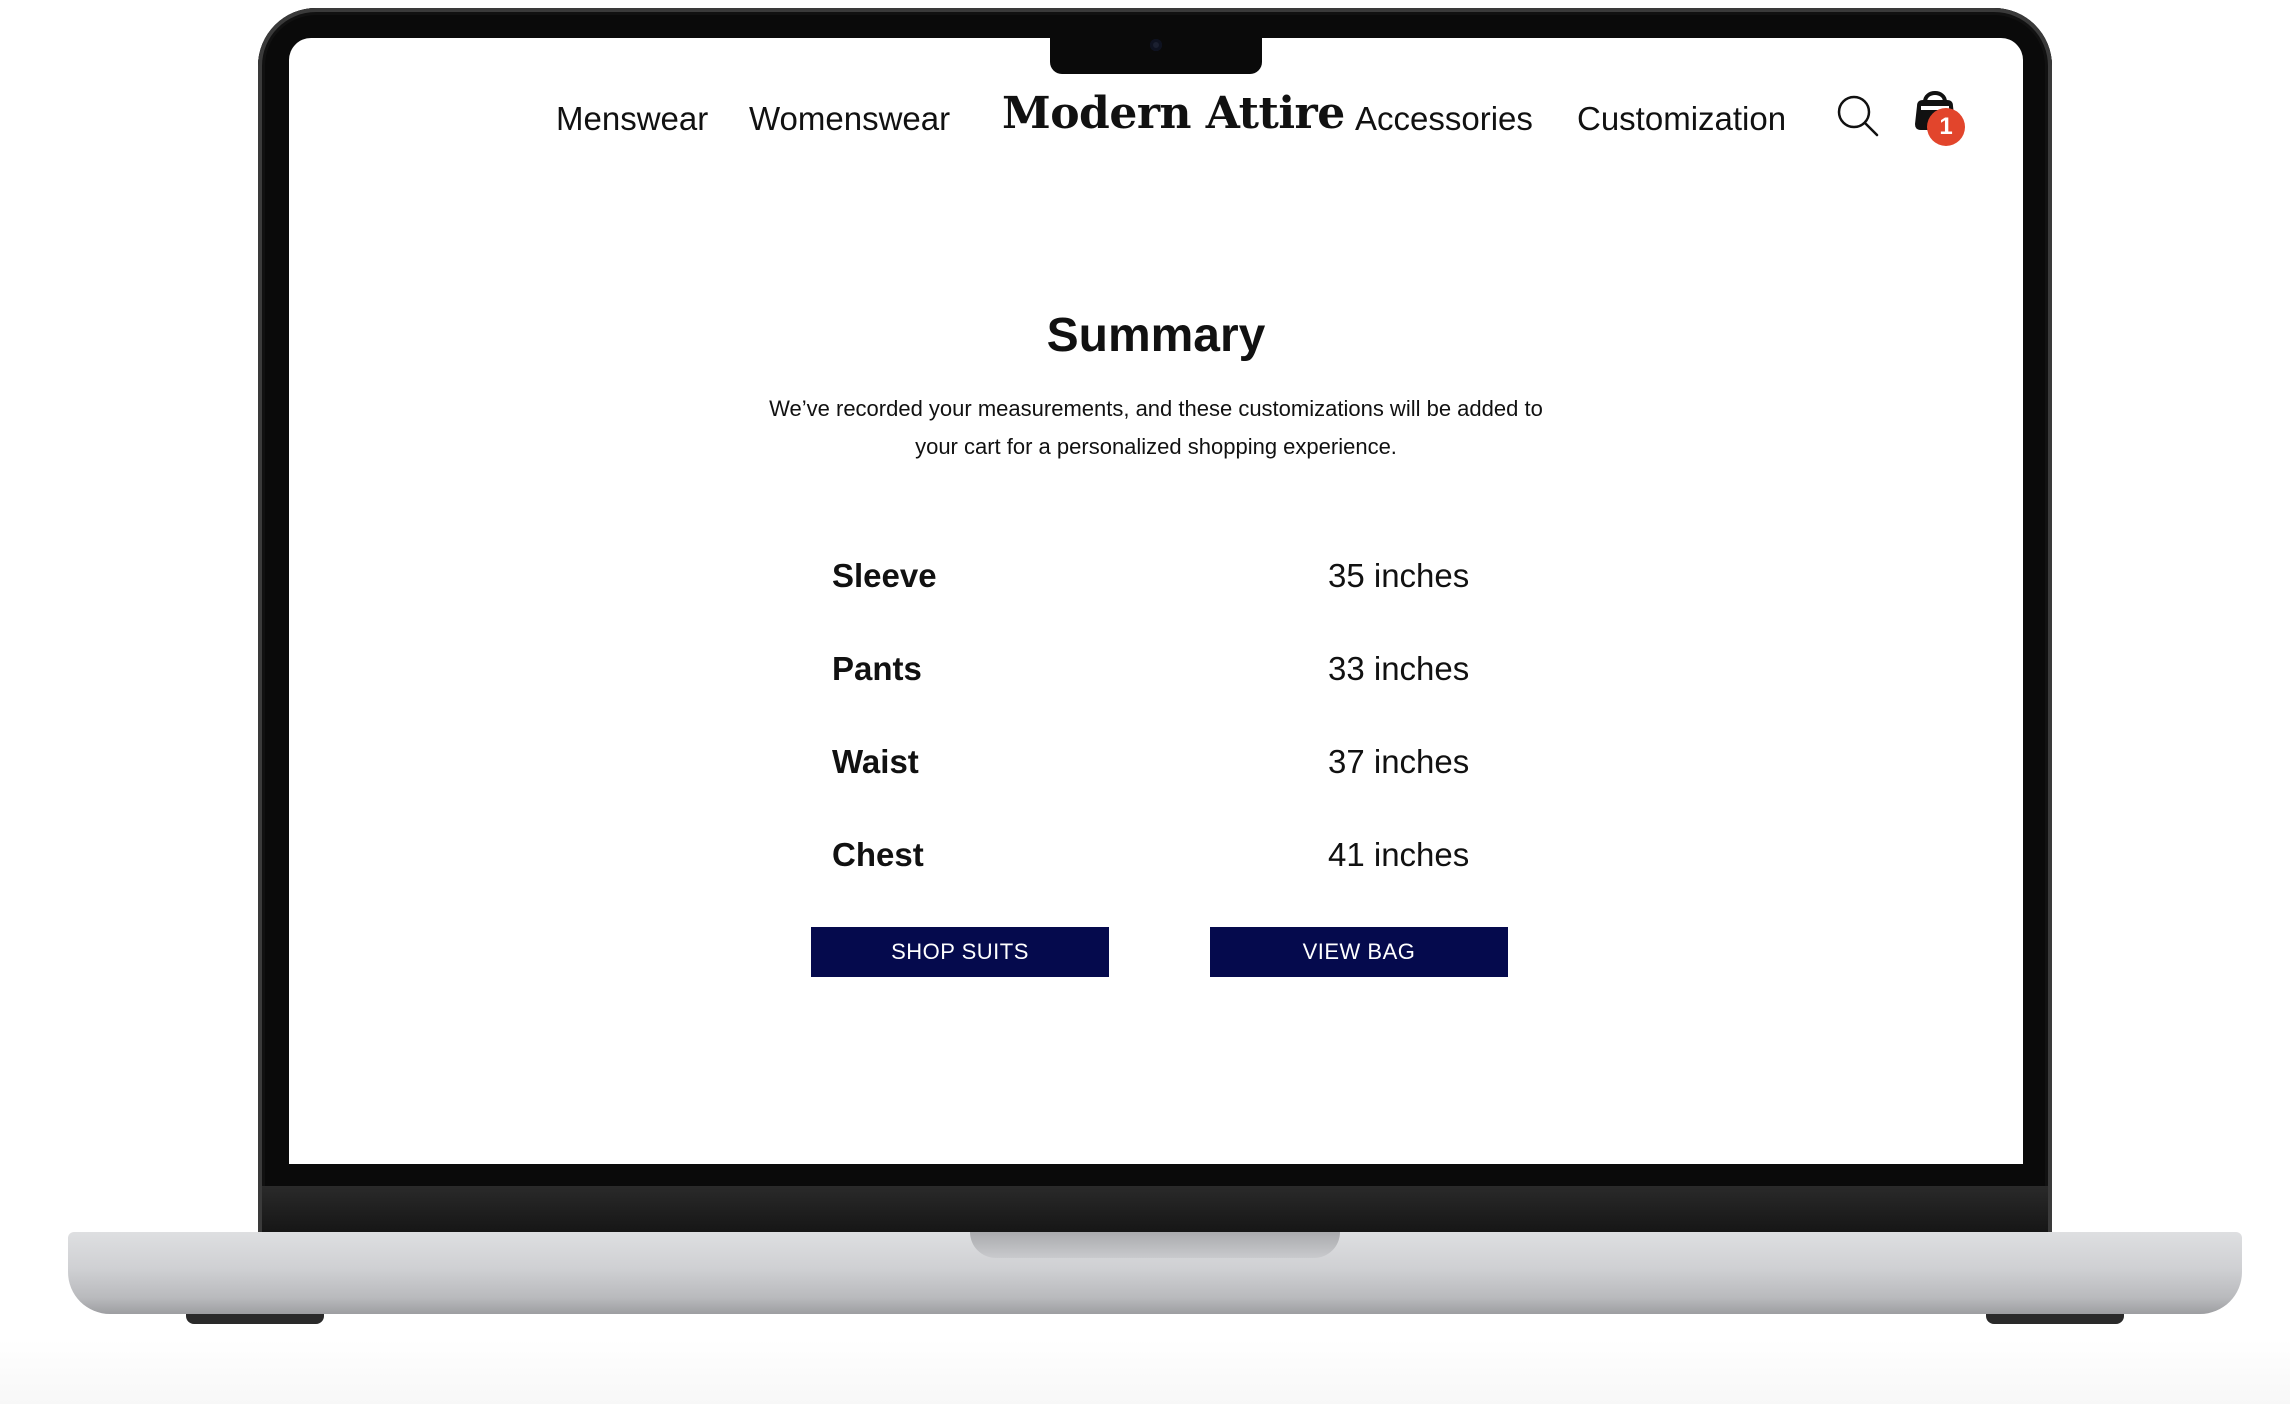  Describe the element at coordinates (255, 1319) in the screenshot. I see `laptop-foot-left` at that location.